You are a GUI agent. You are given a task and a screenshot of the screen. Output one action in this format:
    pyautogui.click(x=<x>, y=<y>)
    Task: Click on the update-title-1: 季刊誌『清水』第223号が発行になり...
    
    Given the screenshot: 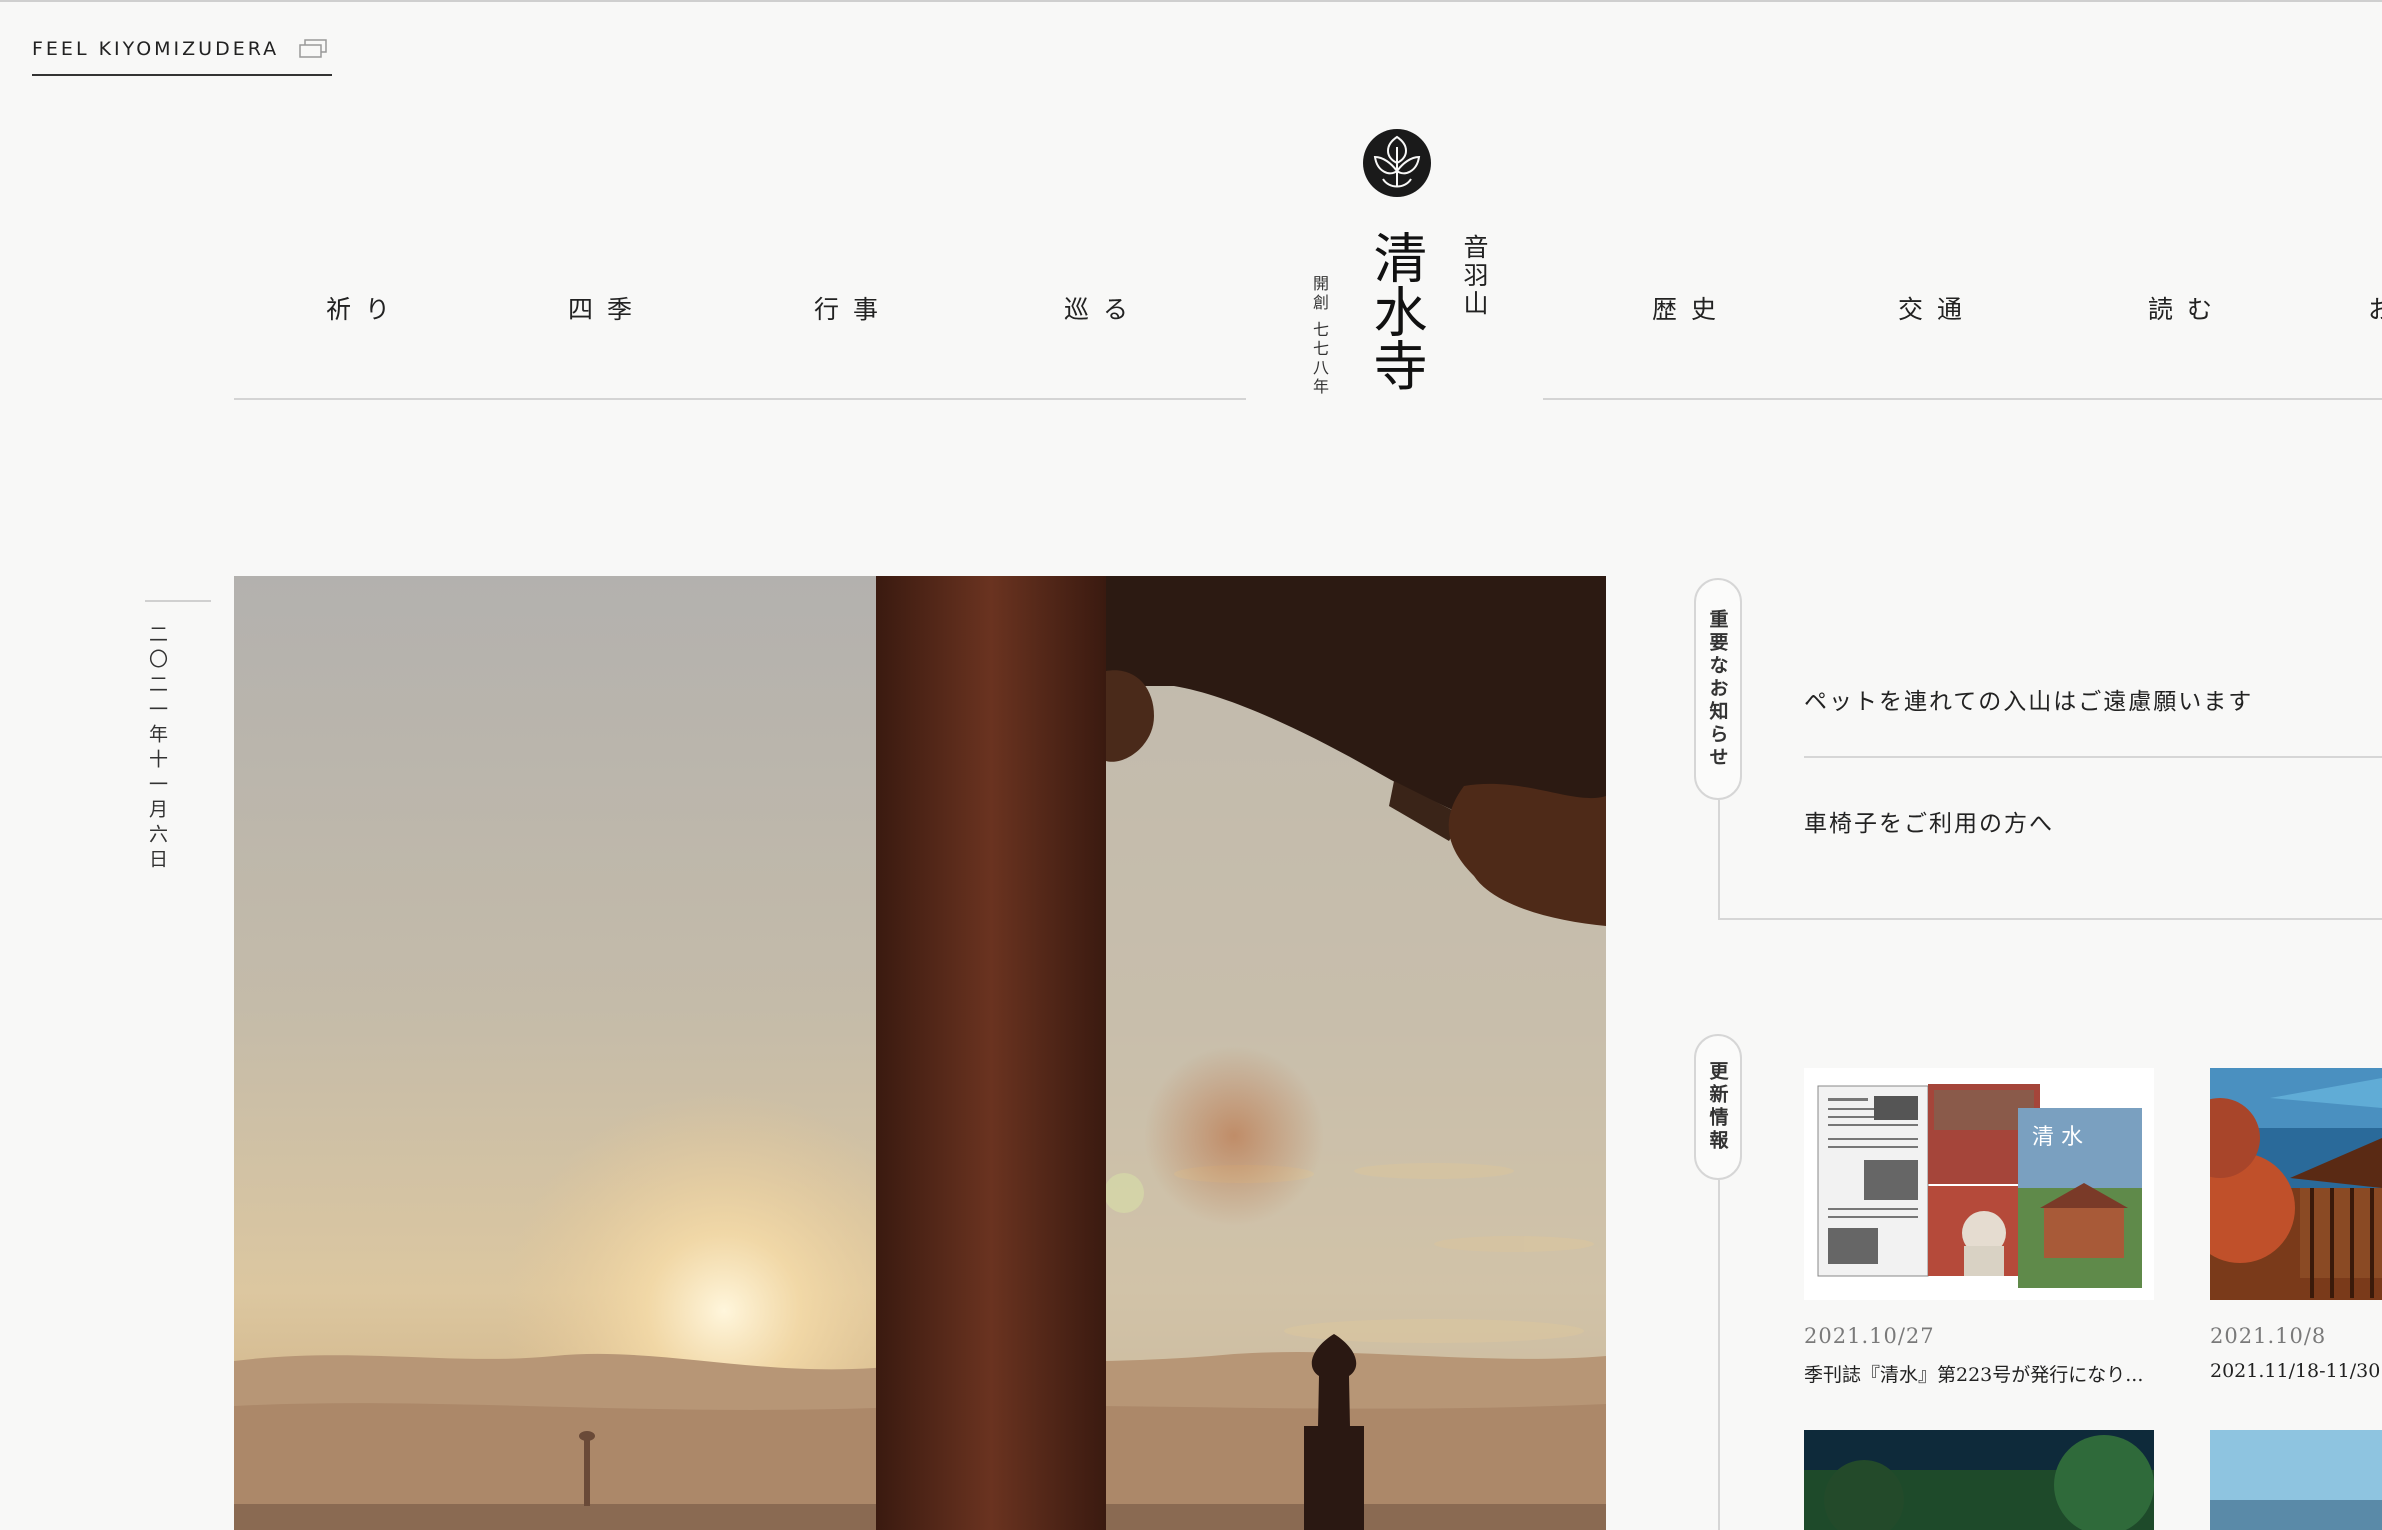 What is the action you would take?
    pyautogui.click(x=1979, y=1373)
    